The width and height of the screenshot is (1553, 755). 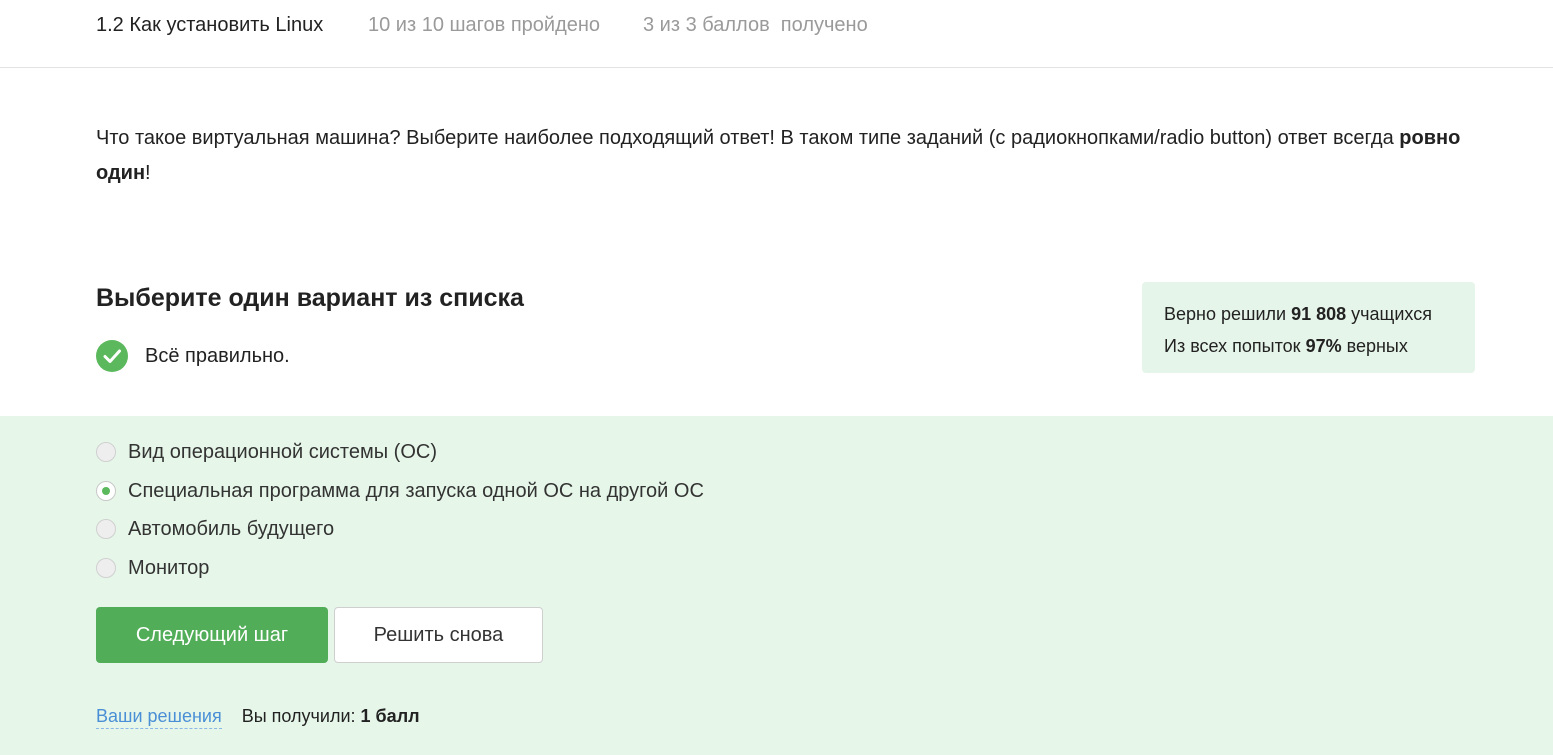 What do you see at coordinates (298, 716) in the screenshot?
I see `score-label: Вы получили:` at bounding box center [298, 716].